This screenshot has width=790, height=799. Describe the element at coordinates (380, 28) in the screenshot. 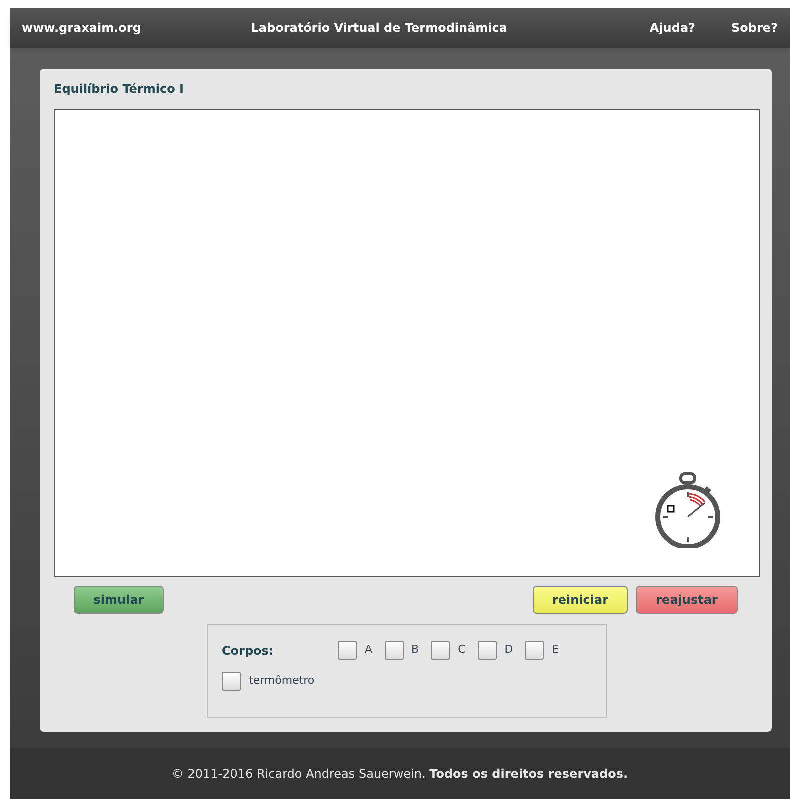

I see `site-title: Laboratório Virtual de Termodinâmica` at that location.